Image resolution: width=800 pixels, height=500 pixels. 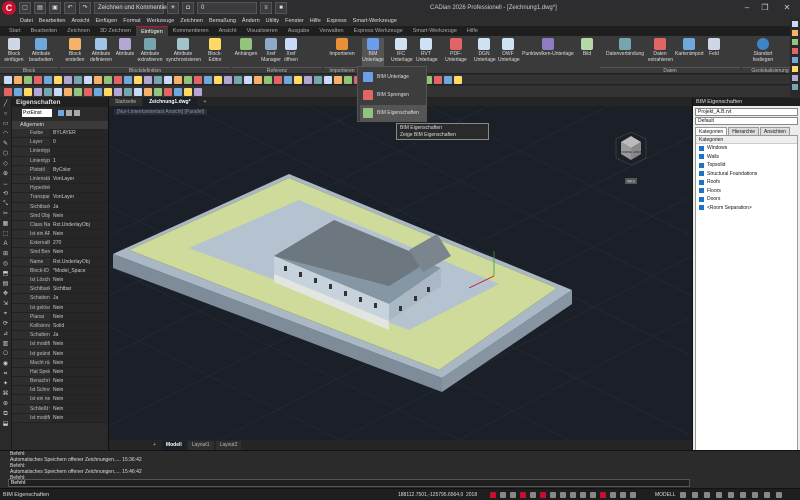 What do you see at coordinates (373, 52) in the screenshot?
I see `bim-underlay-button: BIM Unterlage` at bounding box center [373, 52].